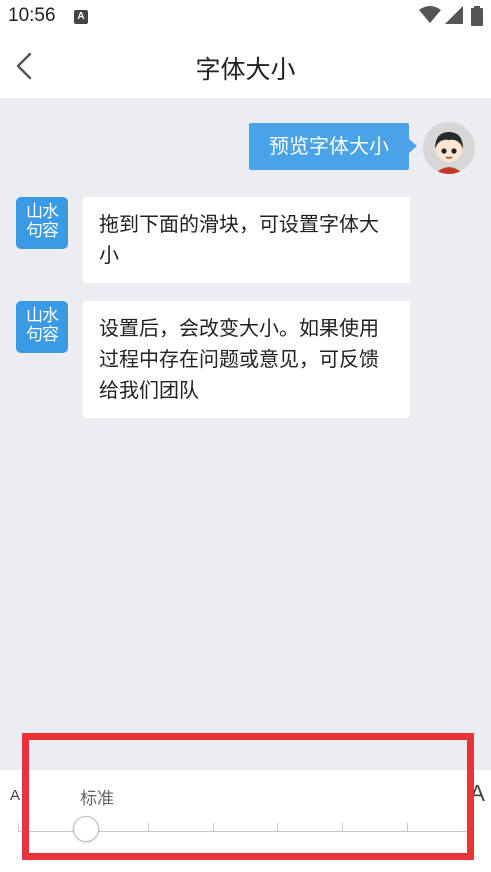 The width and height of the screenshot is (491, 872). Describe the element at coordinates (245, 69) in the screenshot. I see `page-title: 字体大小` at that location.